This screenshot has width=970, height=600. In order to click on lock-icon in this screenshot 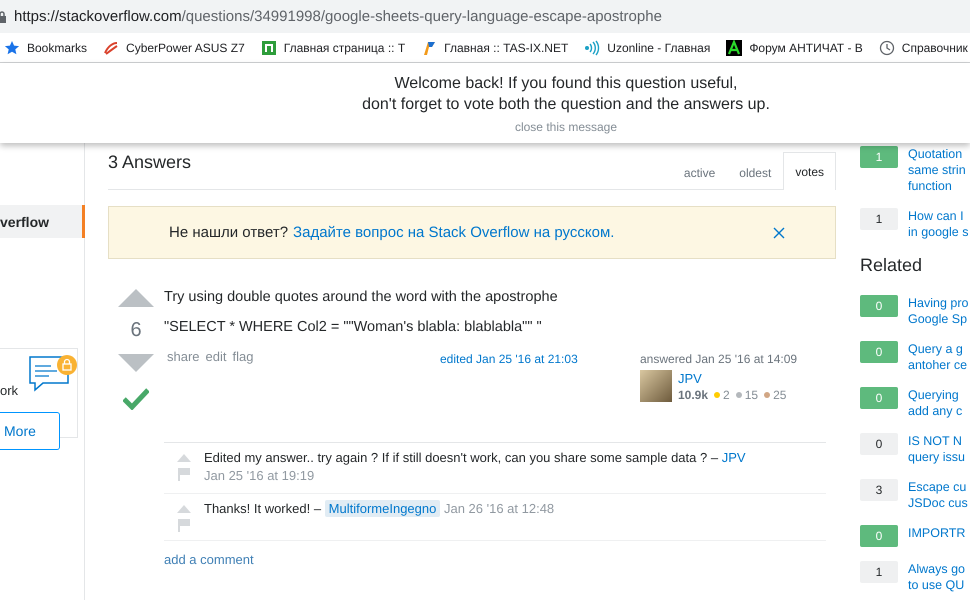, I will do `click(3, 16)`.